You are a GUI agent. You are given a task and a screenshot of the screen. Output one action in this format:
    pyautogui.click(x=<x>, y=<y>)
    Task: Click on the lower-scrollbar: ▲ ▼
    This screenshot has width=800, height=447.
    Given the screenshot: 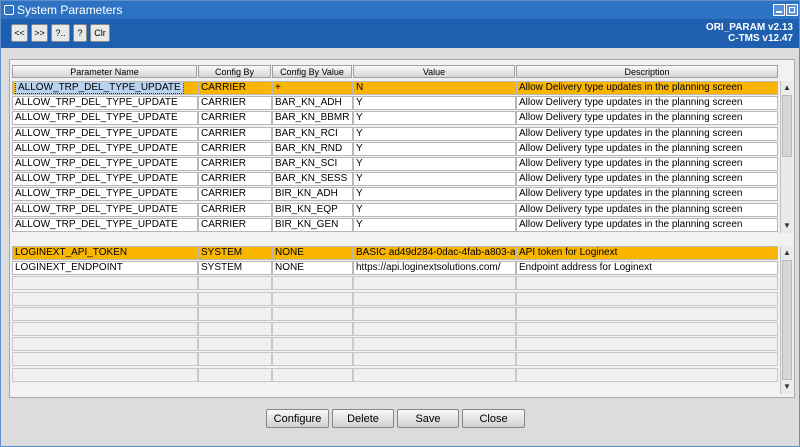 What is the action you would take?
    pyautogui.click(x=786, y=320)
    